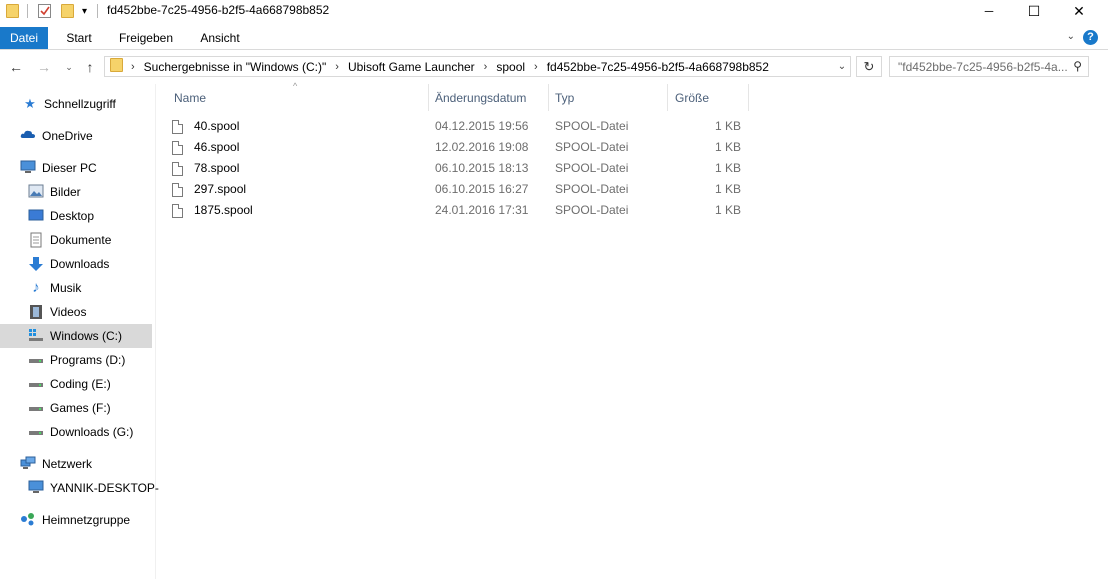  What do you see at coordinates (710, 97) in the screenshot?
I see `column-header-size: Größe` at bounding box center [710, 97].